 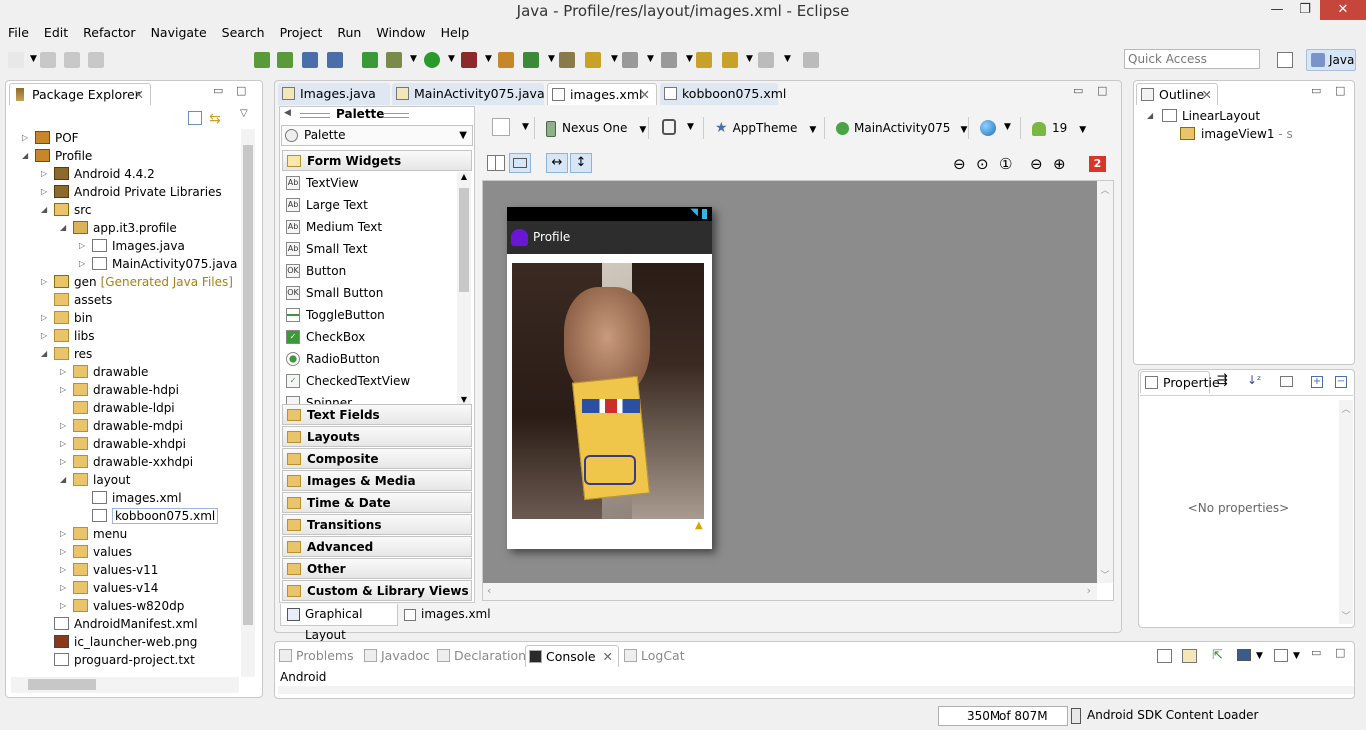 What do you see at coordinates (339, 623) in the screenshot?
I see `tab-graphical-layout: Graphical Layout` at bounding box center [339, 623].